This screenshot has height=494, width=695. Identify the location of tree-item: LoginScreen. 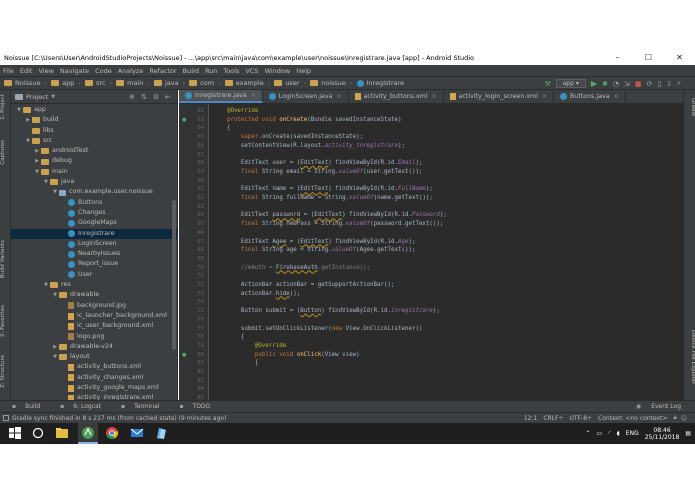
(94, 244).